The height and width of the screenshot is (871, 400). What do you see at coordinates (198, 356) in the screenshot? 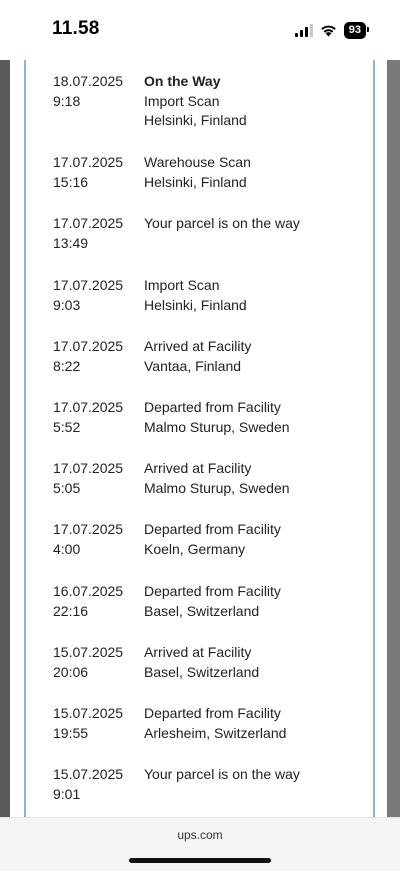
I see `event-description: Arrived at Facility Vantaa, Finland` at bounding box center [198, 356].